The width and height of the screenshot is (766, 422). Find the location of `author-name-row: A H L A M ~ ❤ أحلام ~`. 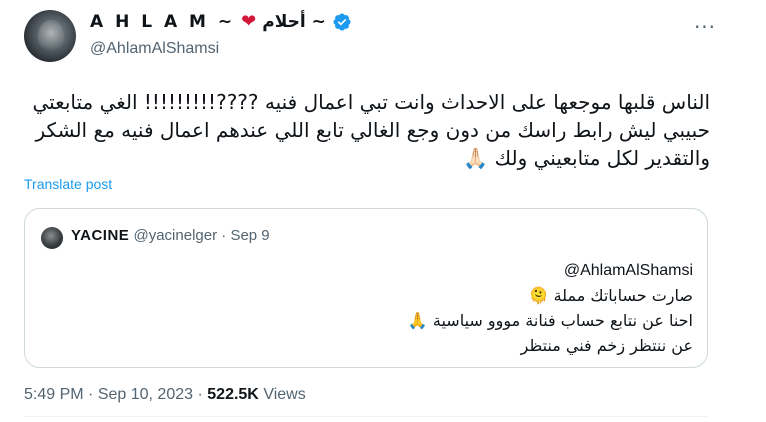

author-name-row: A H L A M ~ ❤ أحلام ~ is located at coordinates (221, 22).